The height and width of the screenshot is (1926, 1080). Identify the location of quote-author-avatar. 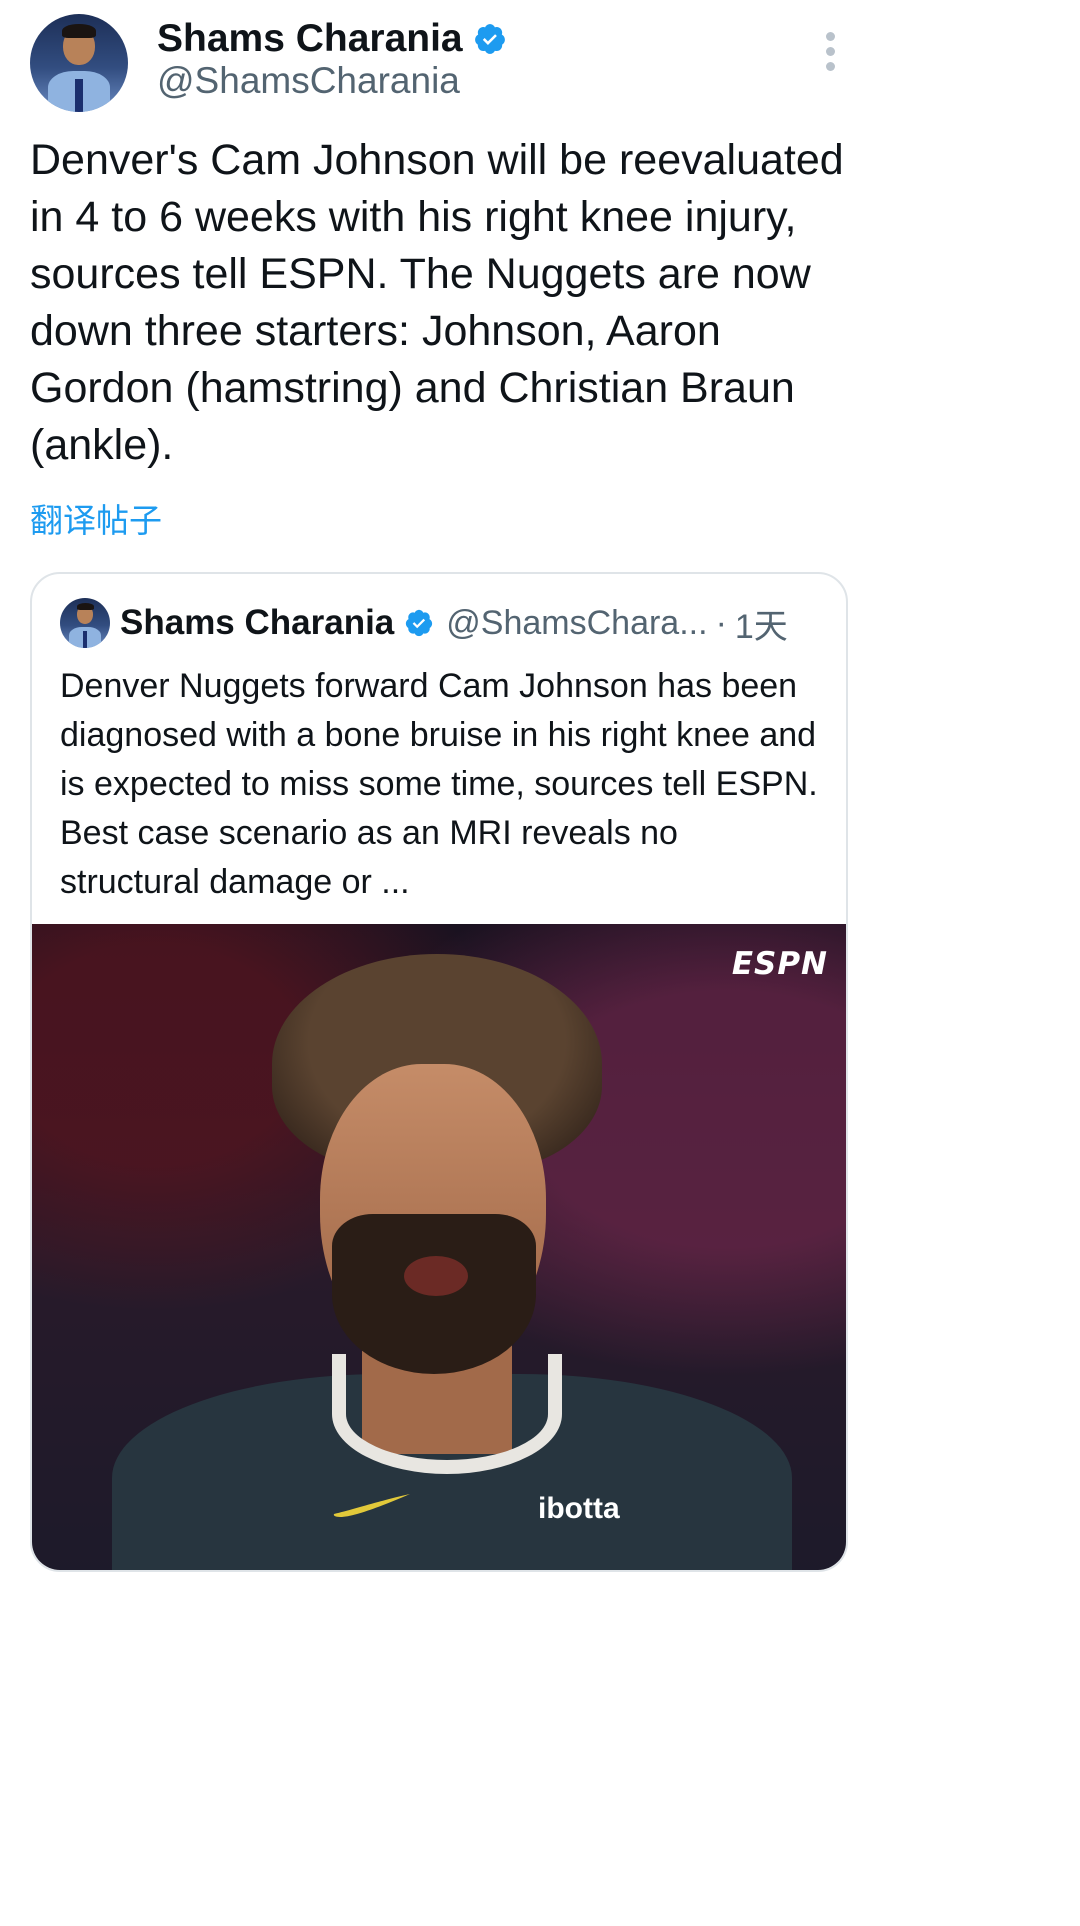
(85, 623).